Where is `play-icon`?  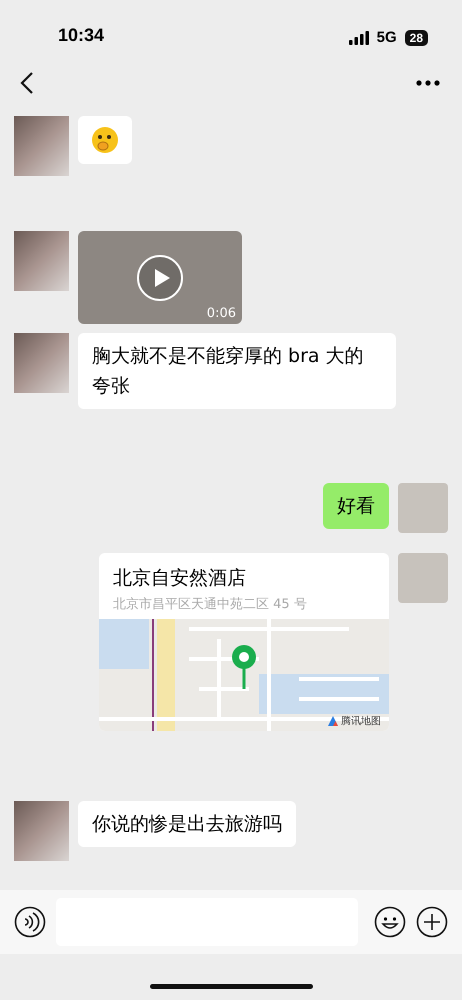
play-icon is located at coordinates (160, 278).